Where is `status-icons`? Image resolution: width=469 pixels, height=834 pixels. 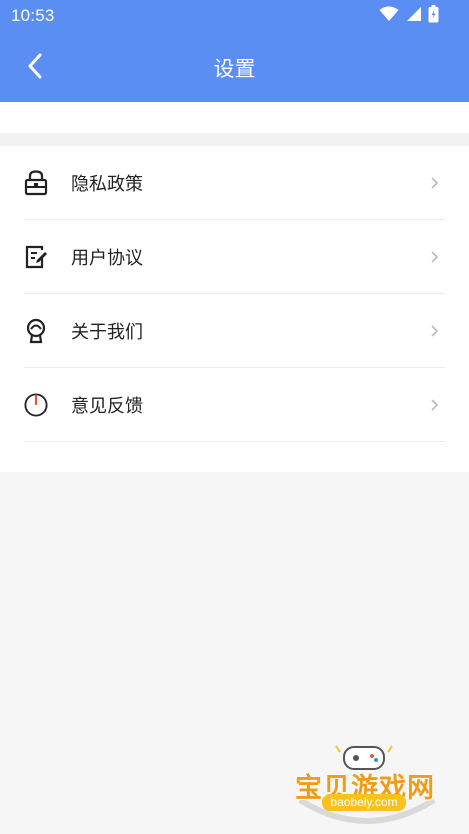
status-icons is located at coordinates (409, 16).